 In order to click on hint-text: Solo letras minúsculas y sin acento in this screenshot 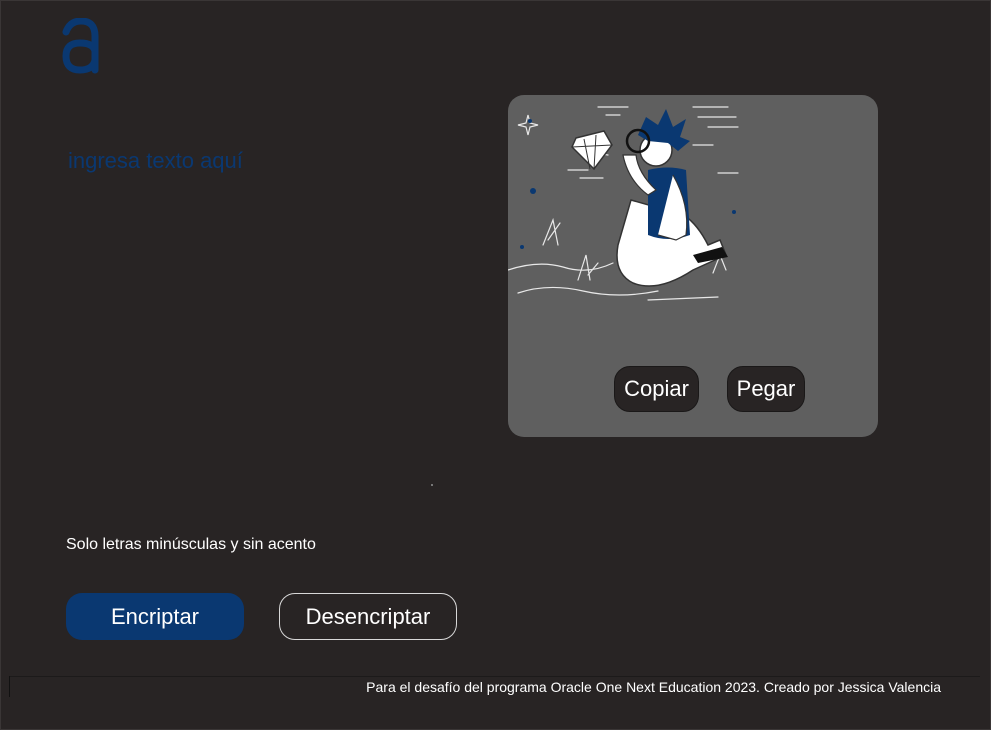, I will do `click(191, 544)`.